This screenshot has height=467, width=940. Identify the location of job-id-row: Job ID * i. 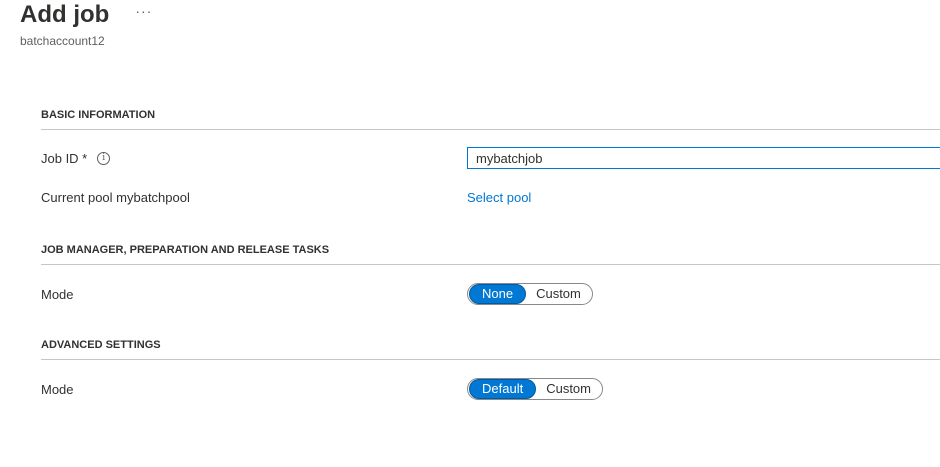
(490, 158).